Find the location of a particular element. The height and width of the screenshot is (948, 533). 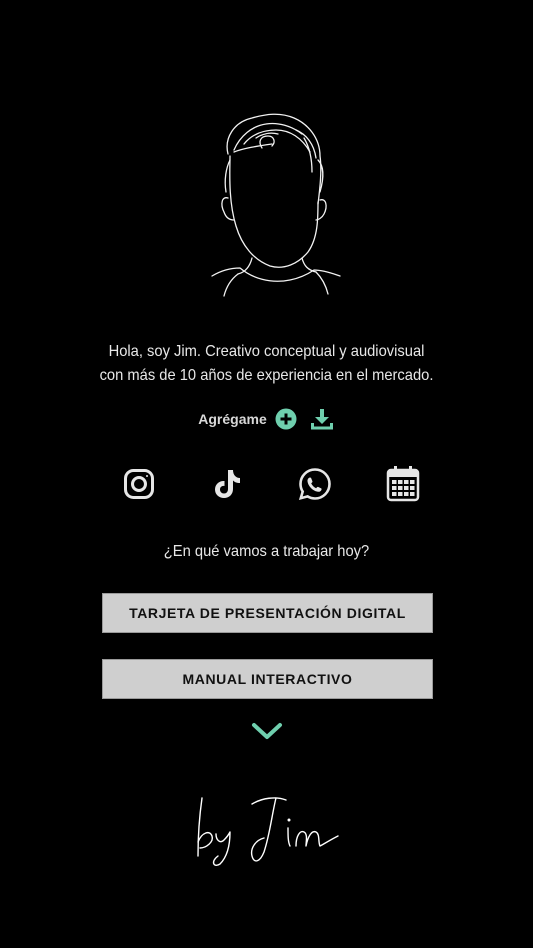

portrait-illustration is located at coordinates (276, 205).